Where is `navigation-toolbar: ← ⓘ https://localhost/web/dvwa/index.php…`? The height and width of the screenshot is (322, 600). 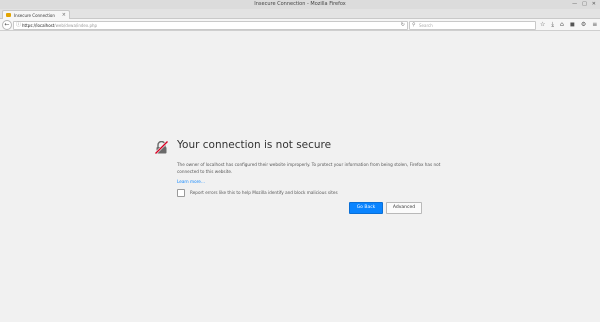
navigation-toolbar: ← ⓘ https://localhost/web/dvwa/index.php… is located at coordinates (300, 25).